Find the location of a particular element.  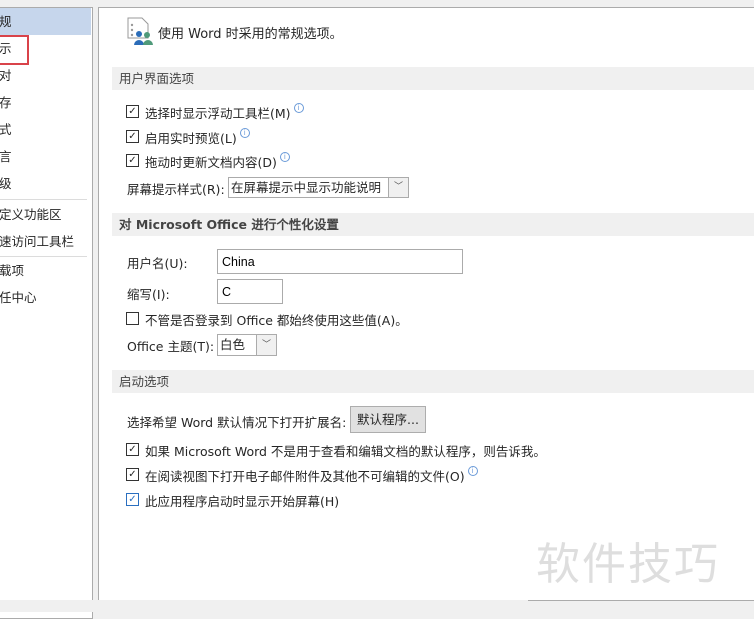

section-header-startup: 启动选项 is located at coordinates (433, 381).